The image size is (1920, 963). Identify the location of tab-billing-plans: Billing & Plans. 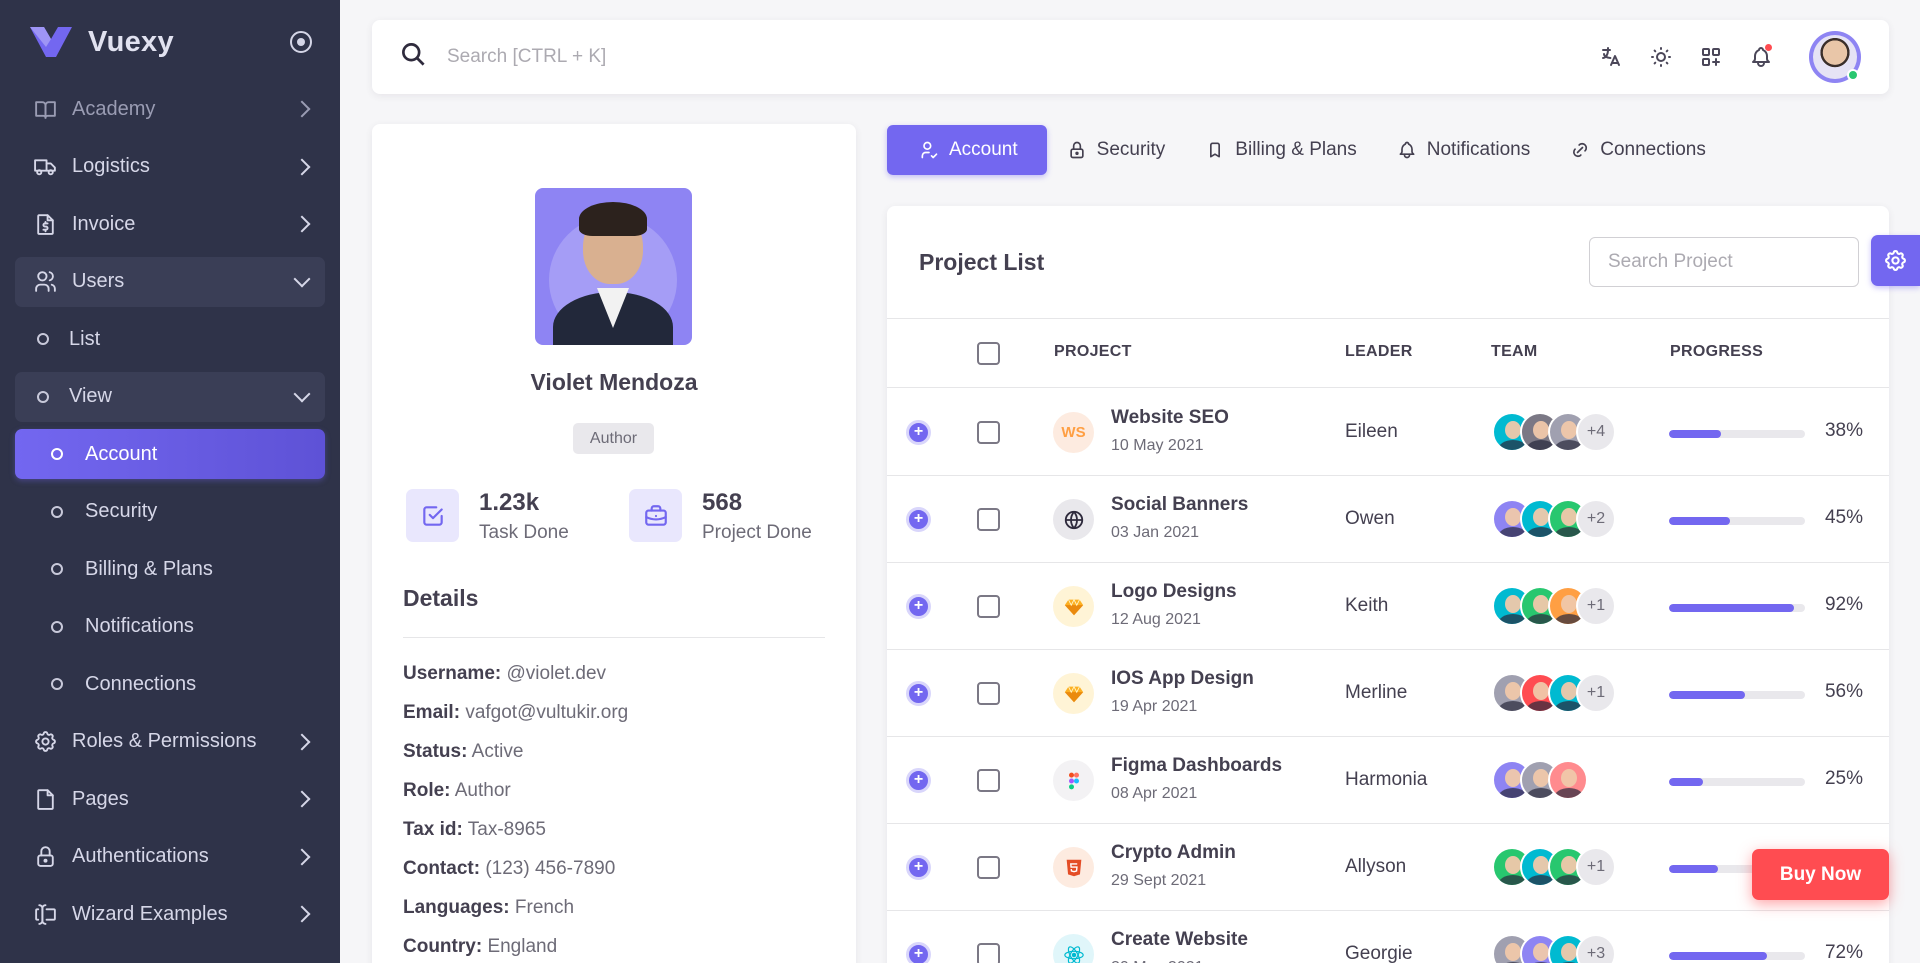
(1280, 150).